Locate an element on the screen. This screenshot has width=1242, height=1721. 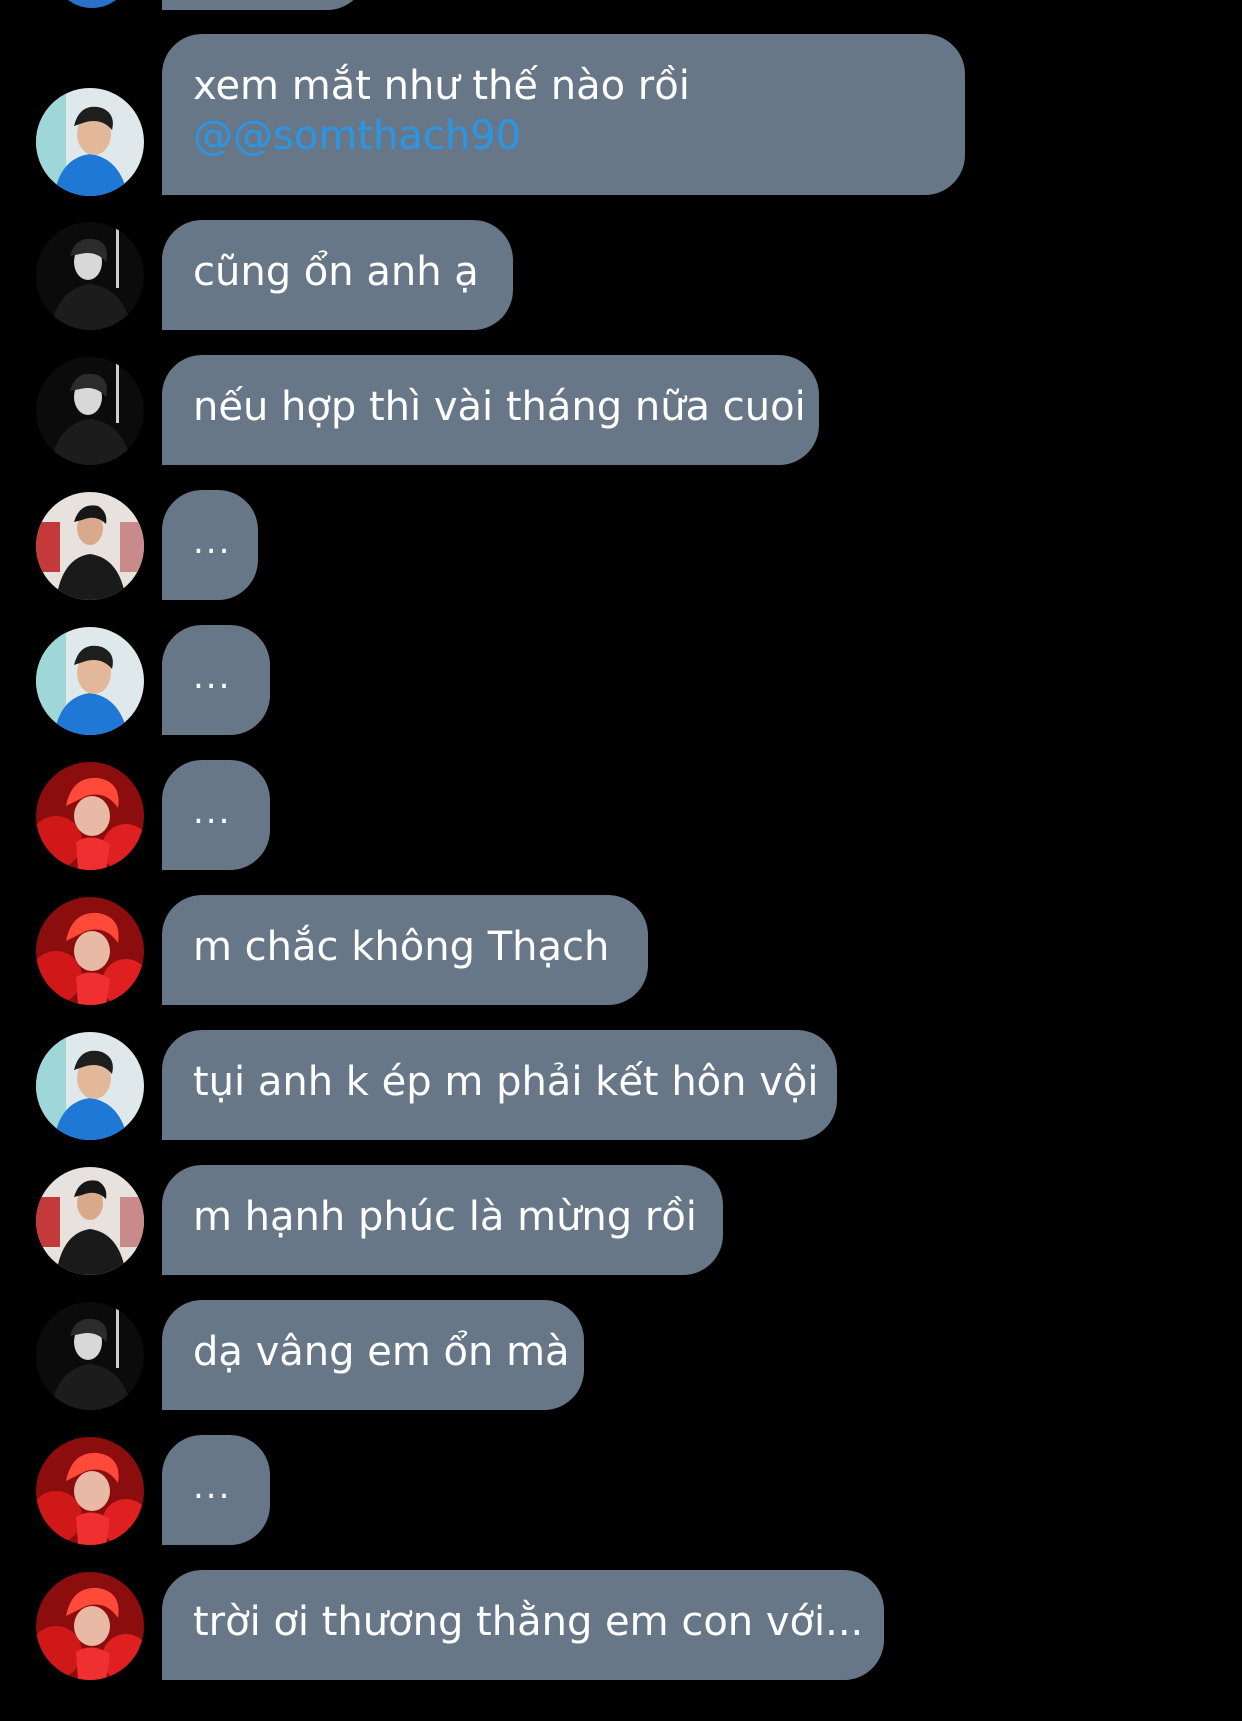
message-bubble: cũng ổn anh ạ is located at coordinates (337, 275).